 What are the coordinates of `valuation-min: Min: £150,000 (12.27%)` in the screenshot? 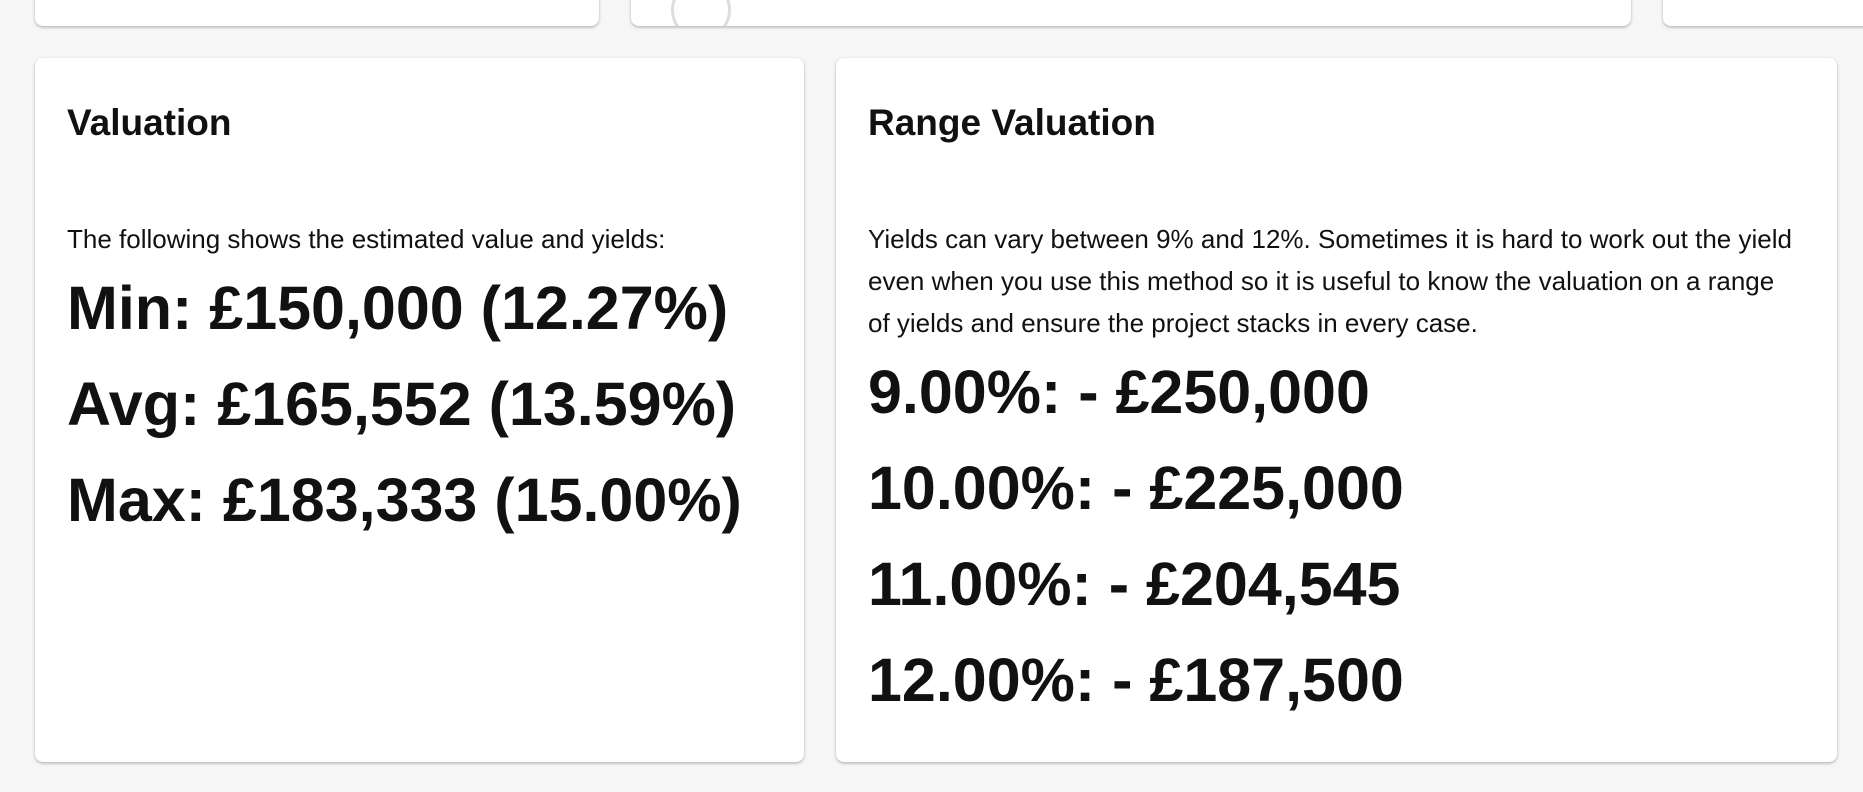 It's located at (398, 308).